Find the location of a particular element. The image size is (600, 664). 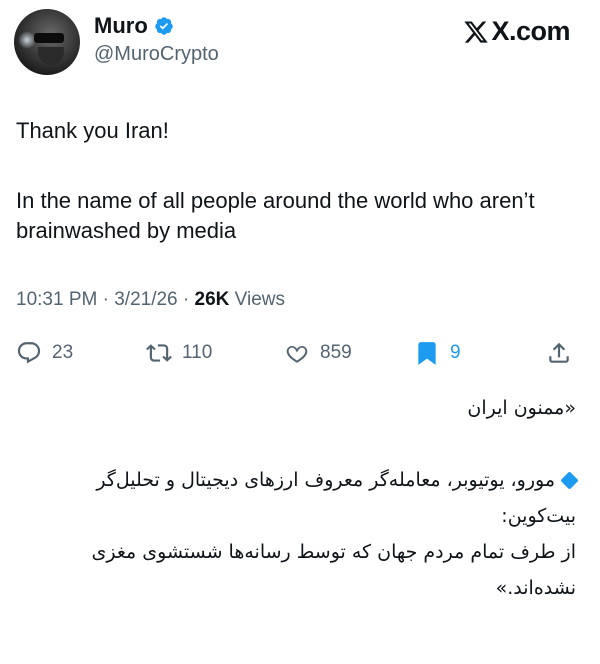

bookmark-button: 9 is located at coordinates (437, 353).